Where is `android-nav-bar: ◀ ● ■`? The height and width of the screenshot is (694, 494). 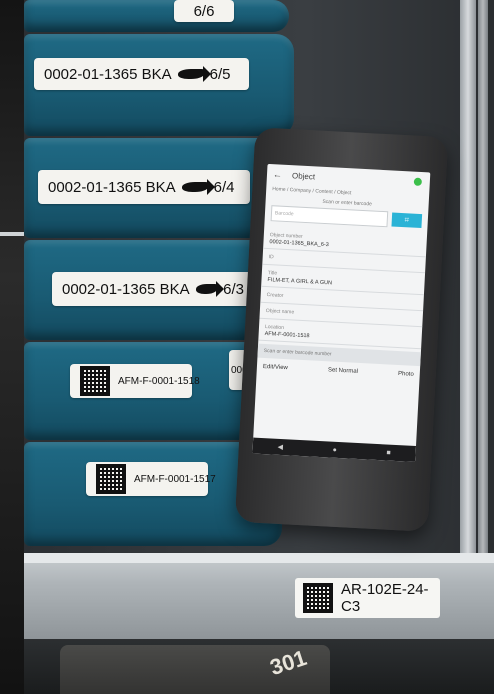
android-nav-bar: ◀ ● ■ is located at coordinates (334, 450).